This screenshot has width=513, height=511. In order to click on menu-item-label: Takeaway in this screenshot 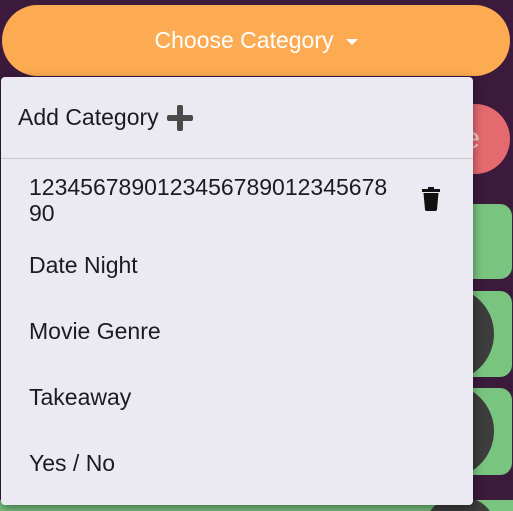, I will do `click(80, 397)`.